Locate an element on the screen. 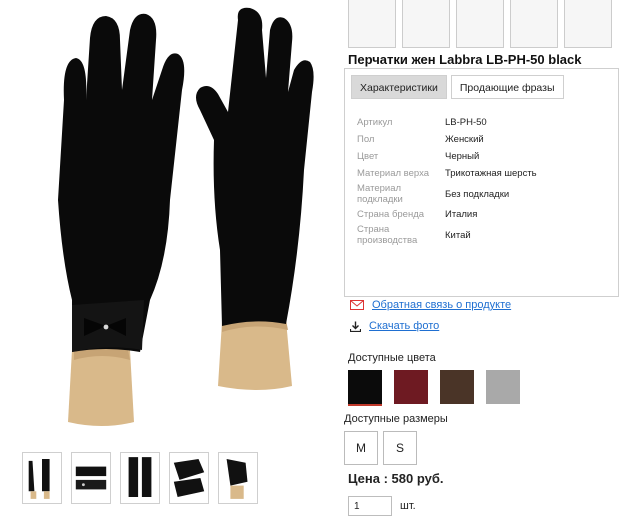 The width and height of the screenshot is (625, 517). spec-row: Материал верха Трикотажная шерсть is located at coordinates (484, 173).